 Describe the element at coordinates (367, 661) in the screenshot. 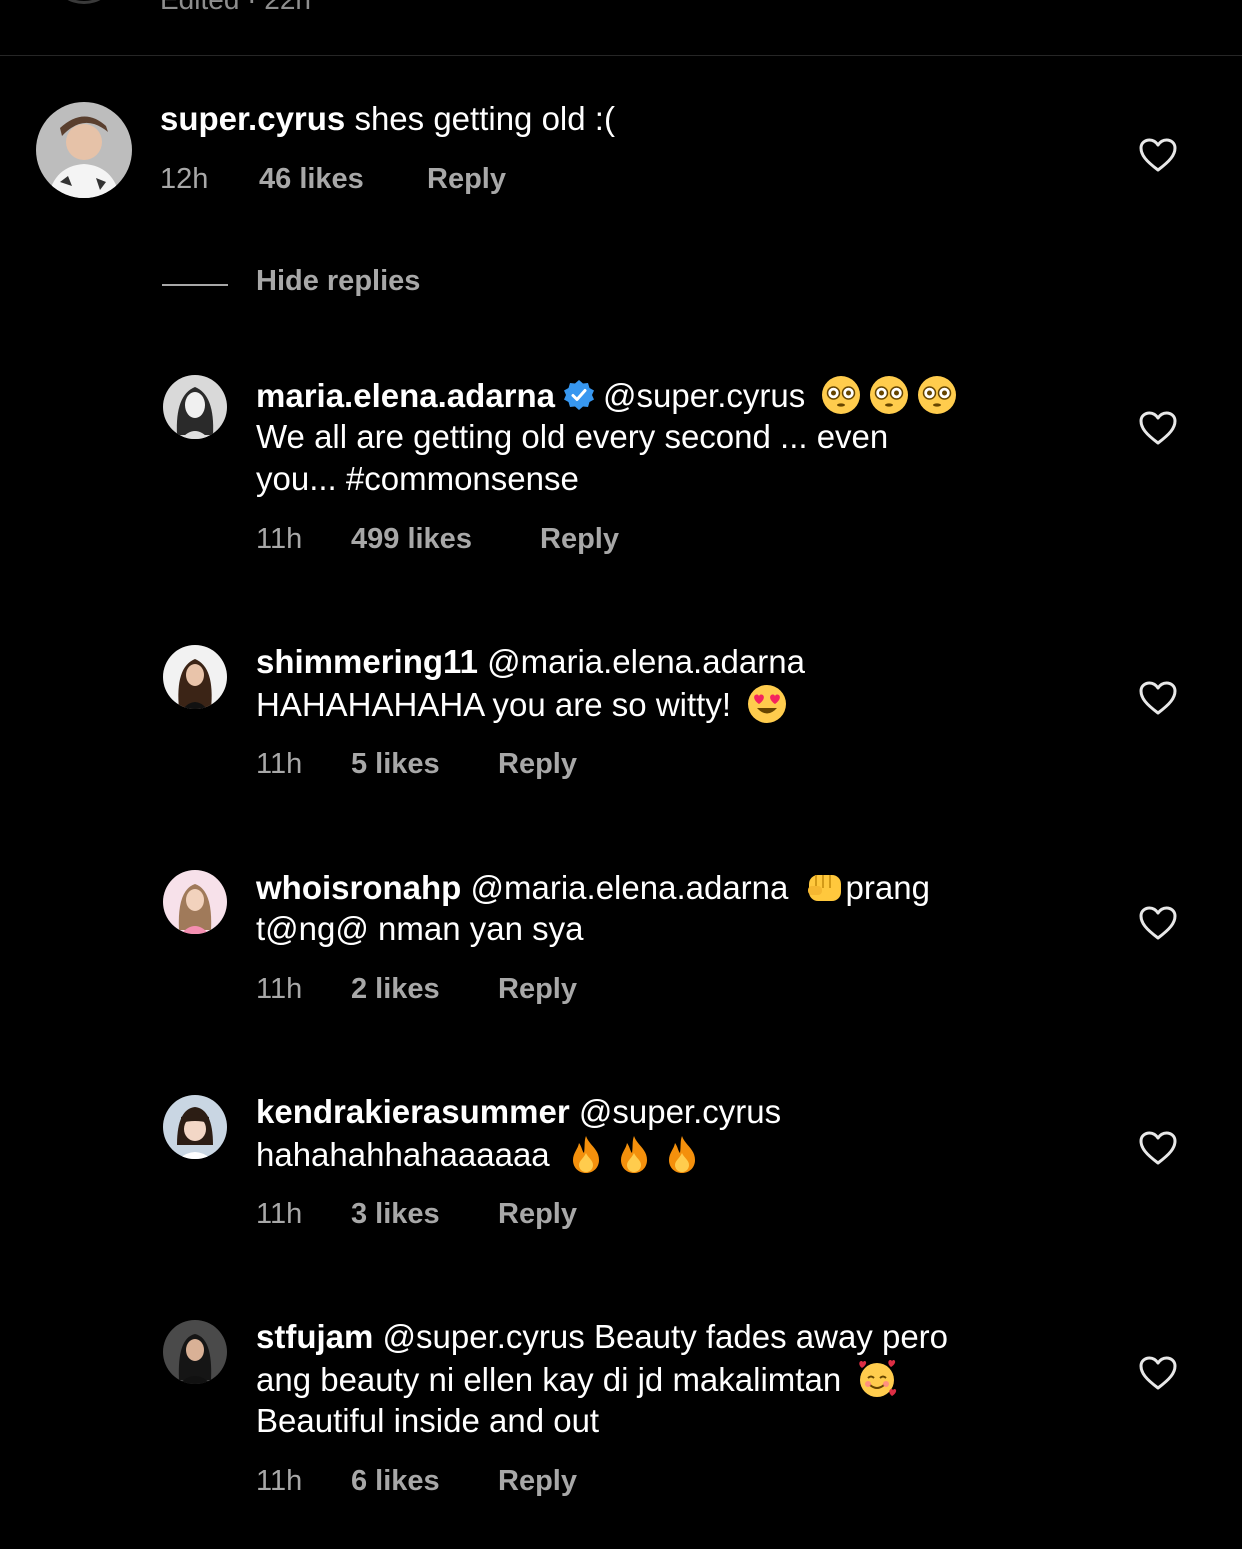

I see `username-link: shimmering11` at that location.